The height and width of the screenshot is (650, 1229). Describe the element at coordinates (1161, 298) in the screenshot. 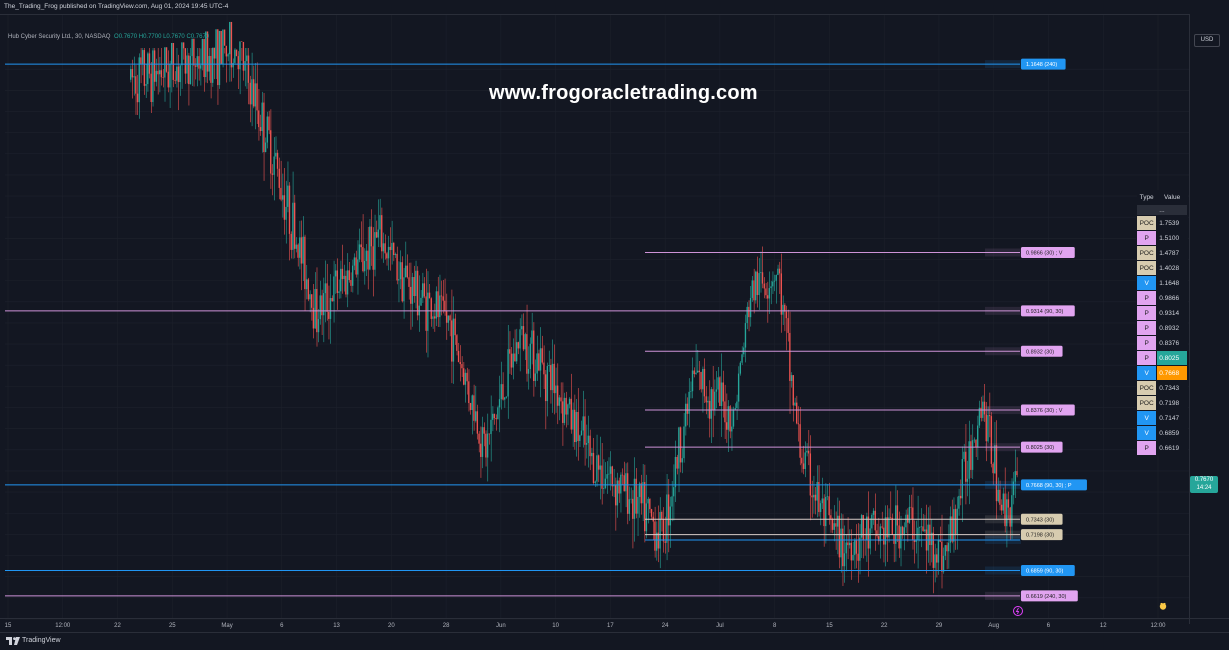

I see `table-row: P 0.9866` at that location.